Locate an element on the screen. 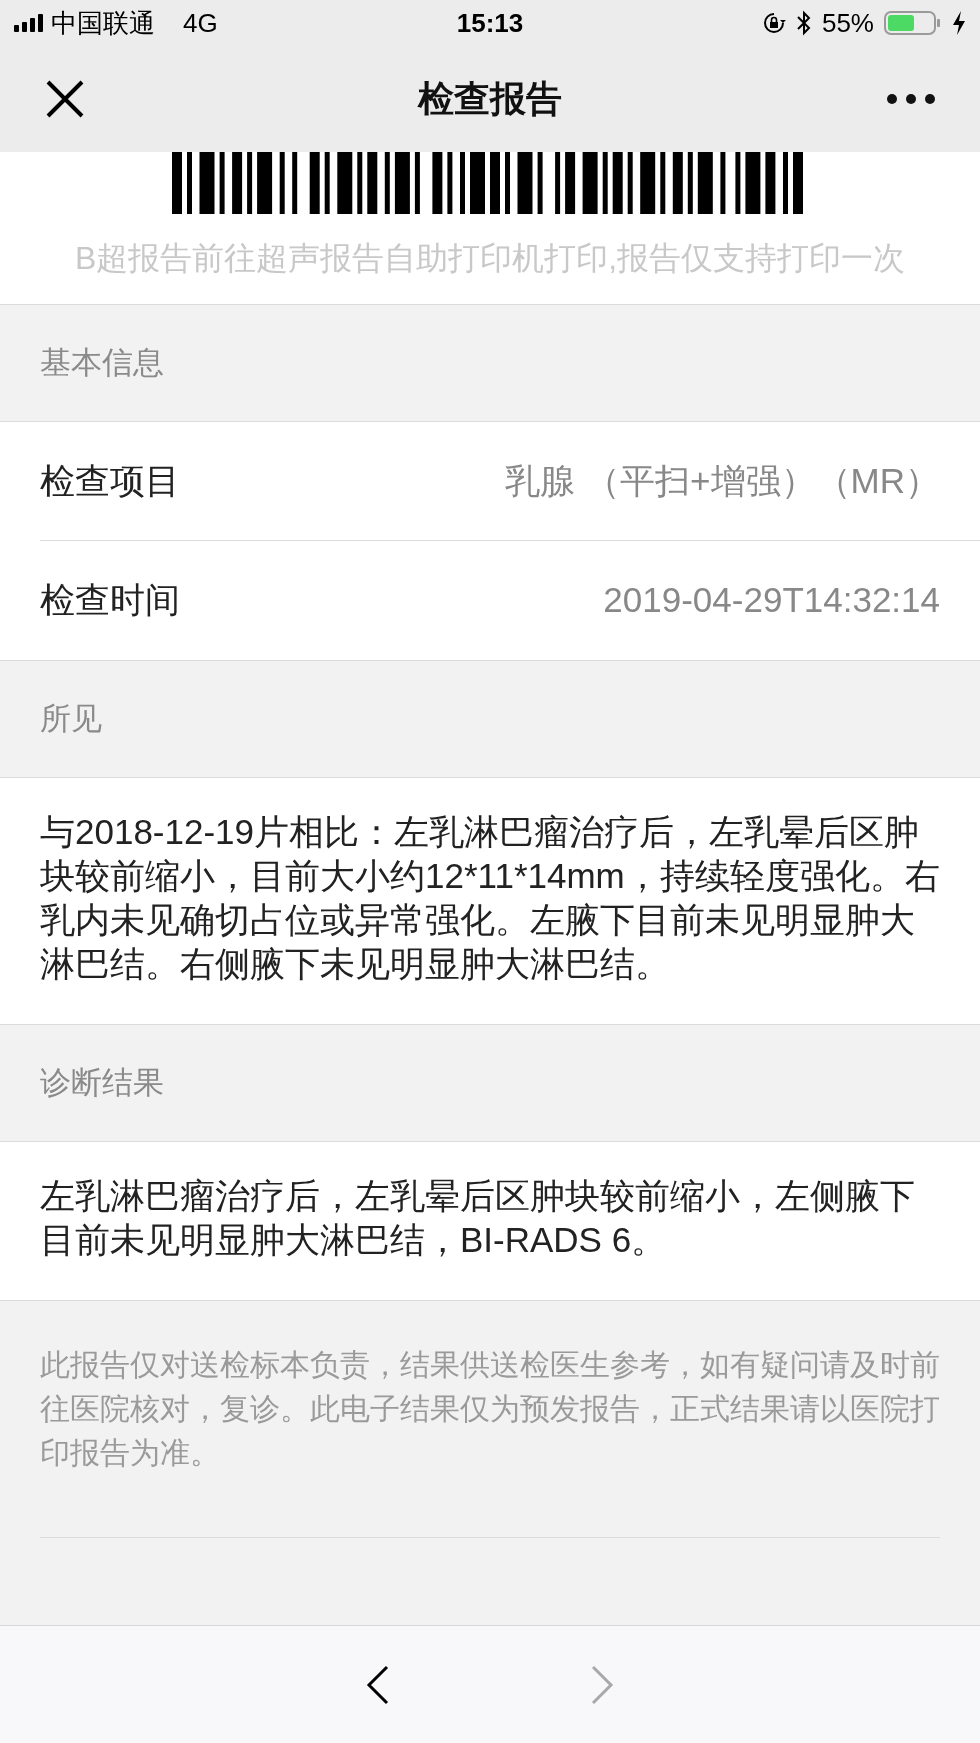 This screenshot has width=980, height=1743. battery-icon is located at coordinates (913, 23).